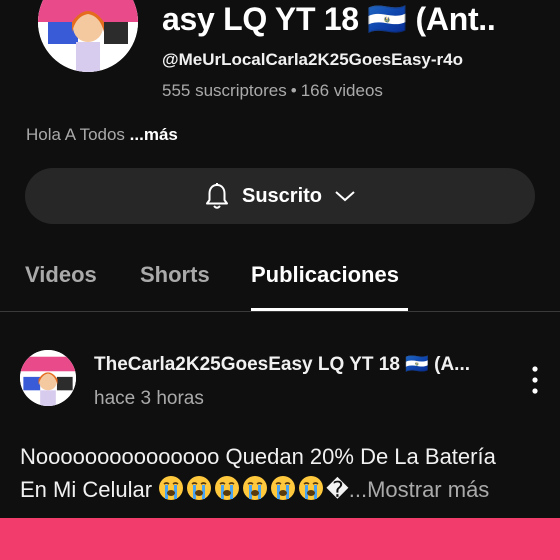  I want to click on crying-emoji-row, so click(242, 489).